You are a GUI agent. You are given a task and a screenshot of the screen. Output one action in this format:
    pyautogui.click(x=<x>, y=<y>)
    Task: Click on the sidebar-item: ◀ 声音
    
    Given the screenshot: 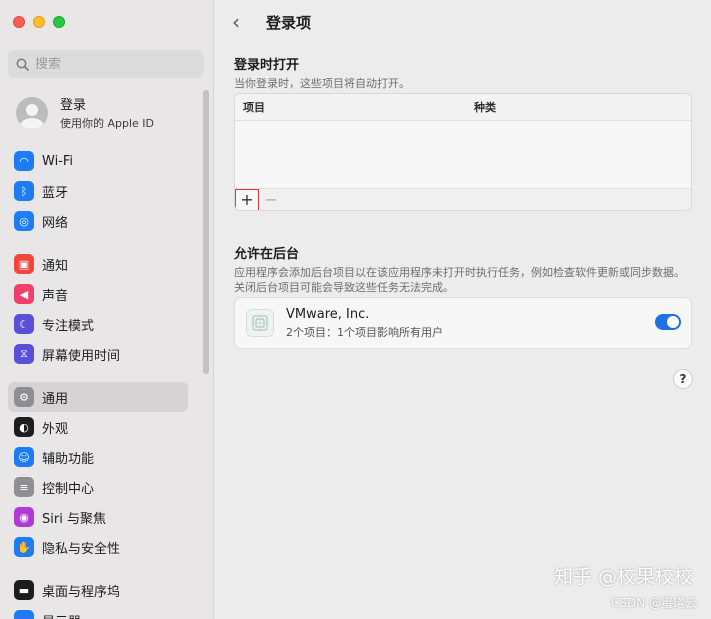 What is the action you would take?
    pyautogui.click(x=98, y=294)
    